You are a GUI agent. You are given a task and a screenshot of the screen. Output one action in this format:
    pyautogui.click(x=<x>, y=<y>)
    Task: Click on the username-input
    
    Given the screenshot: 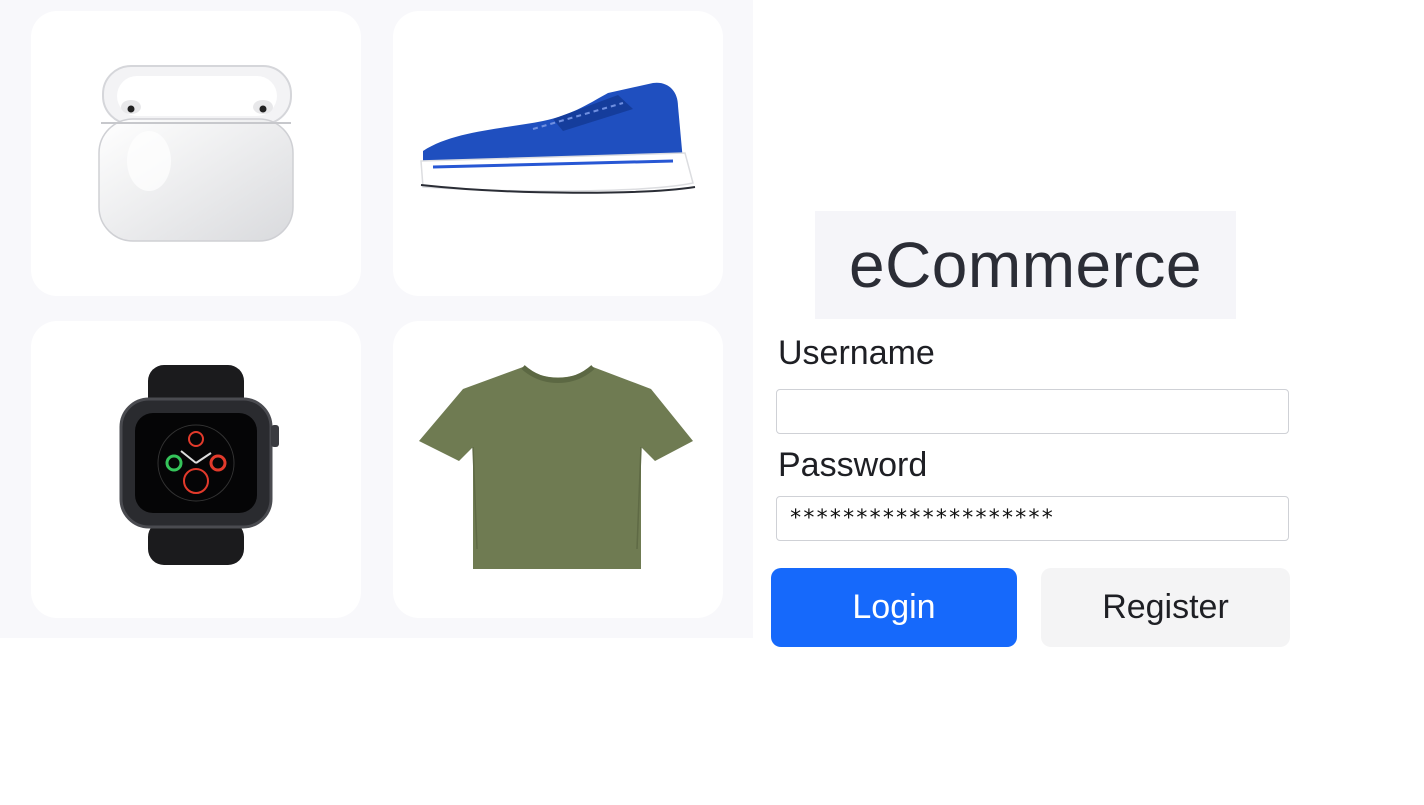 What is the action you would take?
    pyautogui.click(x=1032, y=411)
    